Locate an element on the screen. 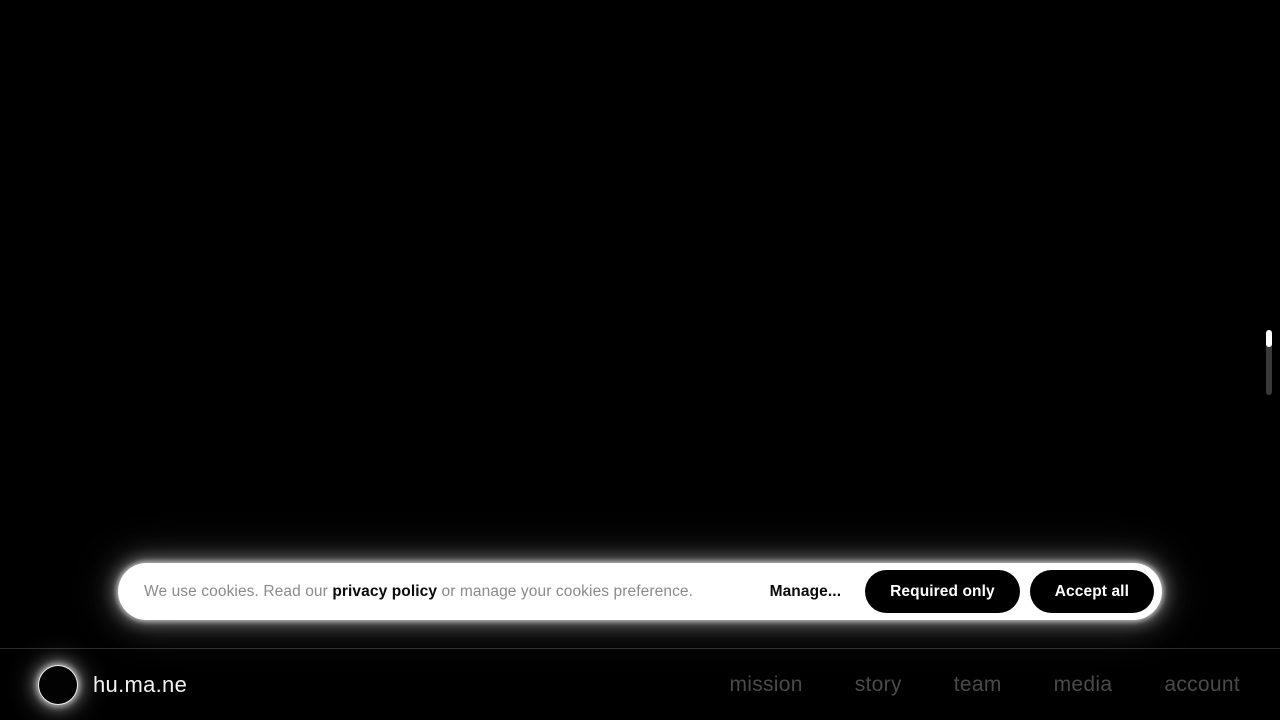 This screenshot has width=1280, height=720. brand-home-link: hu.ma.ne is located at coordinates (113, 684).